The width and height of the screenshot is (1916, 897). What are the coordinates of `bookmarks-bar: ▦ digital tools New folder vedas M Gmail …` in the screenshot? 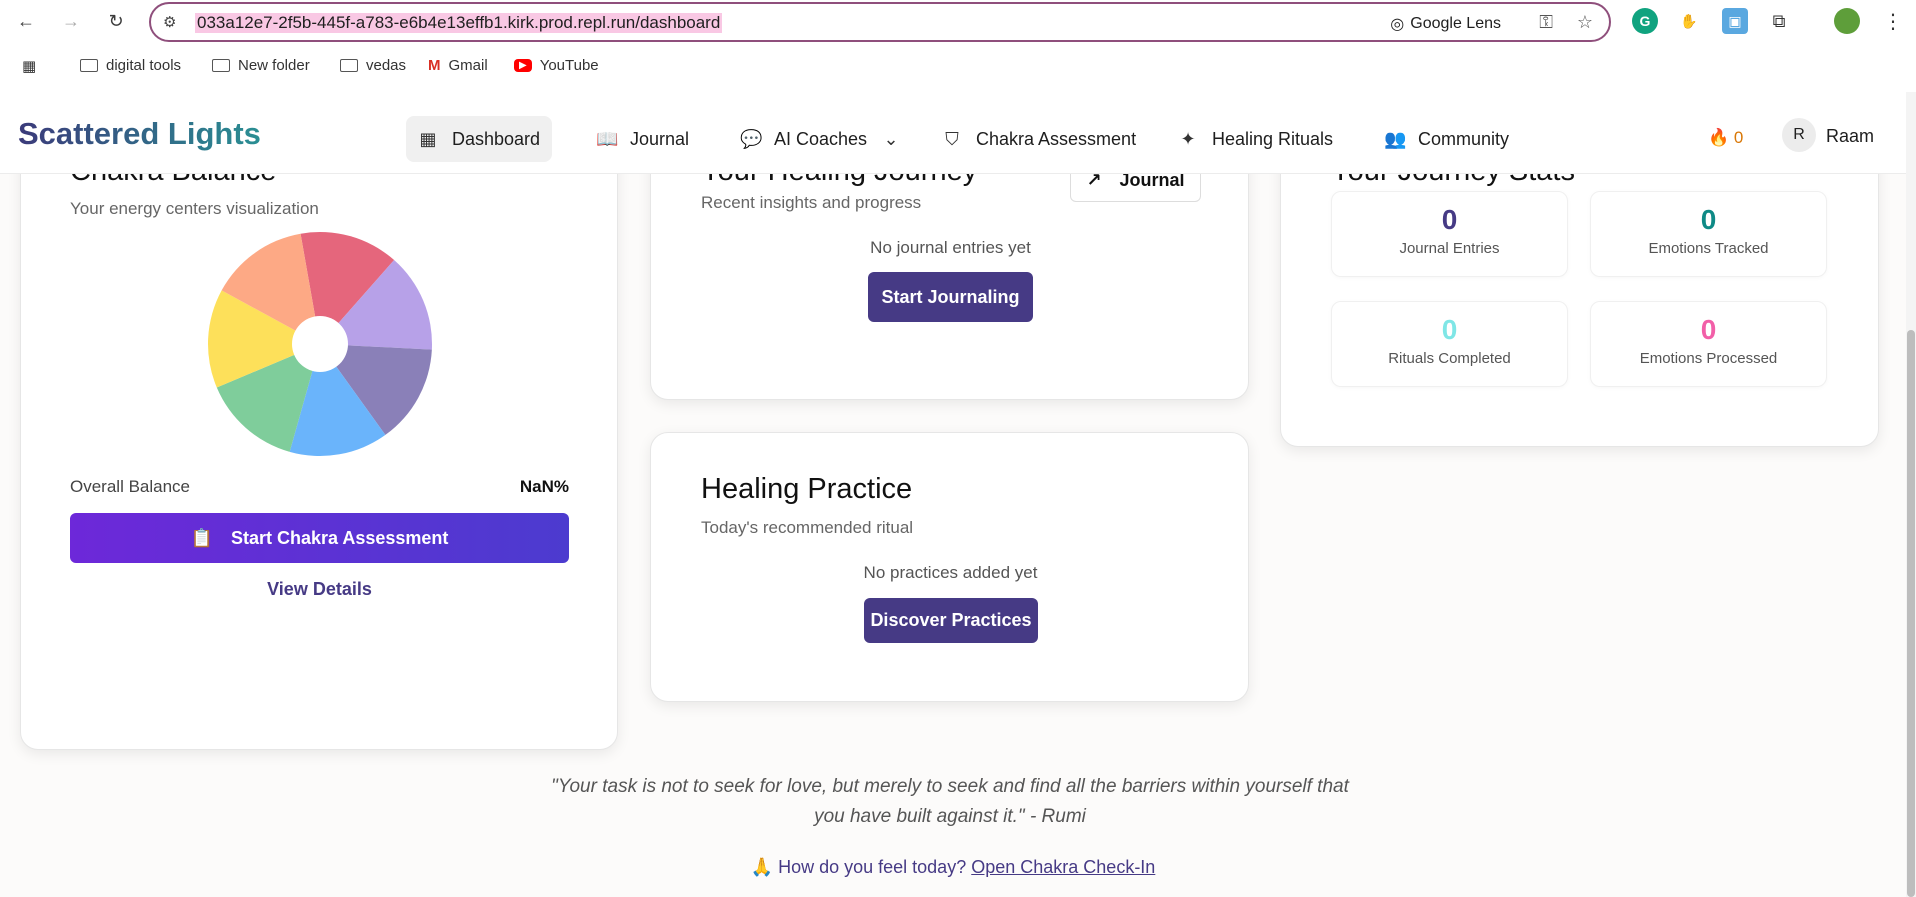 It's located at (958, 67).